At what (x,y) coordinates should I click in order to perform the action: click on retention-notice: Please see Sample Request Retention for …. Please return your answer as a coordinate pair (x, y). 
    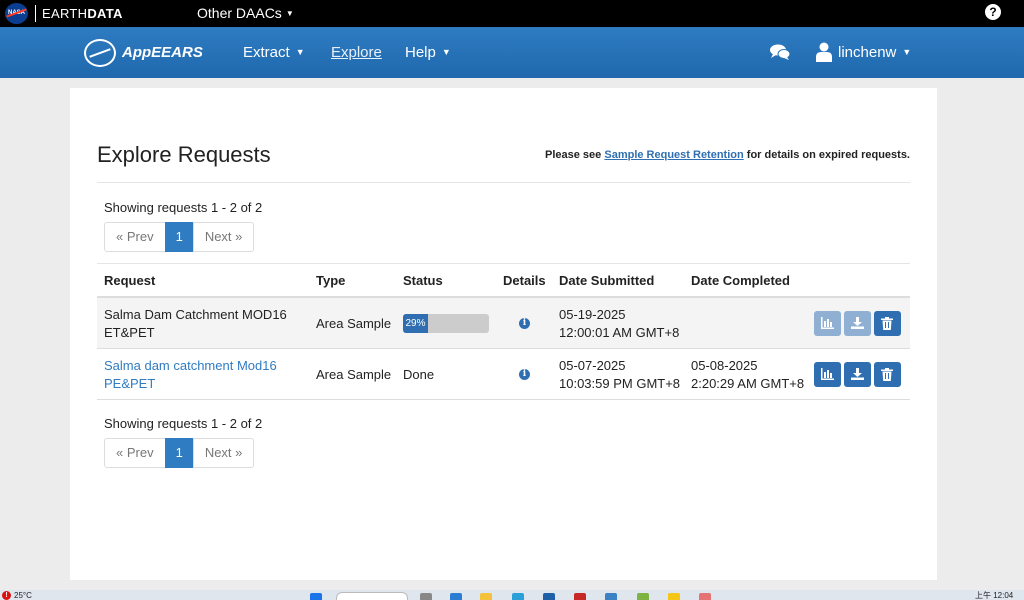
    Looking at the image, I should click on (727, 155).